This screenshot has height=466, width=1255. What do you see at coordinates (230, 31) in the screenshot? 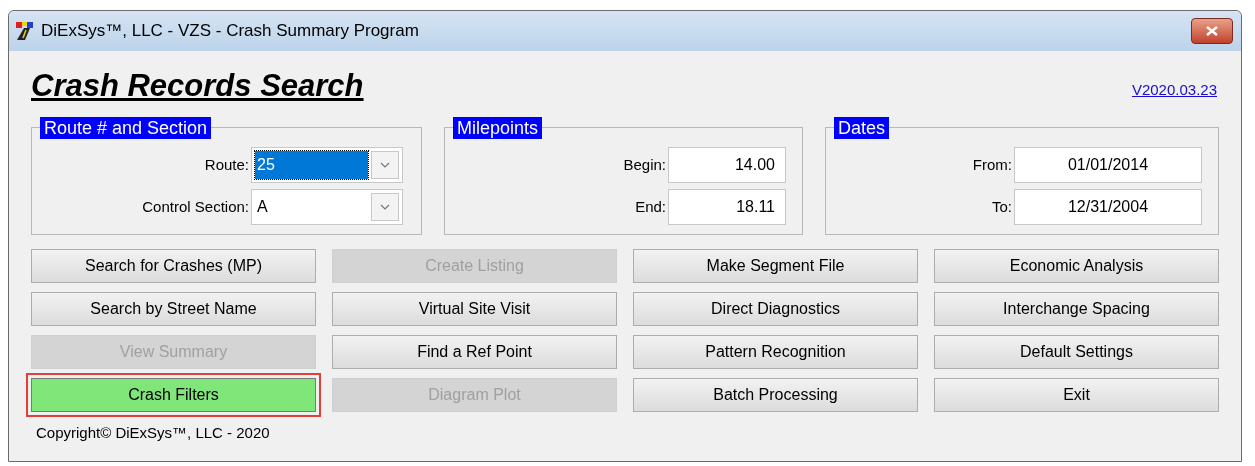
I see `window-title: DiExSys™, LLC - VZS - Crash Summary Program` at bounding box center [230, 31].